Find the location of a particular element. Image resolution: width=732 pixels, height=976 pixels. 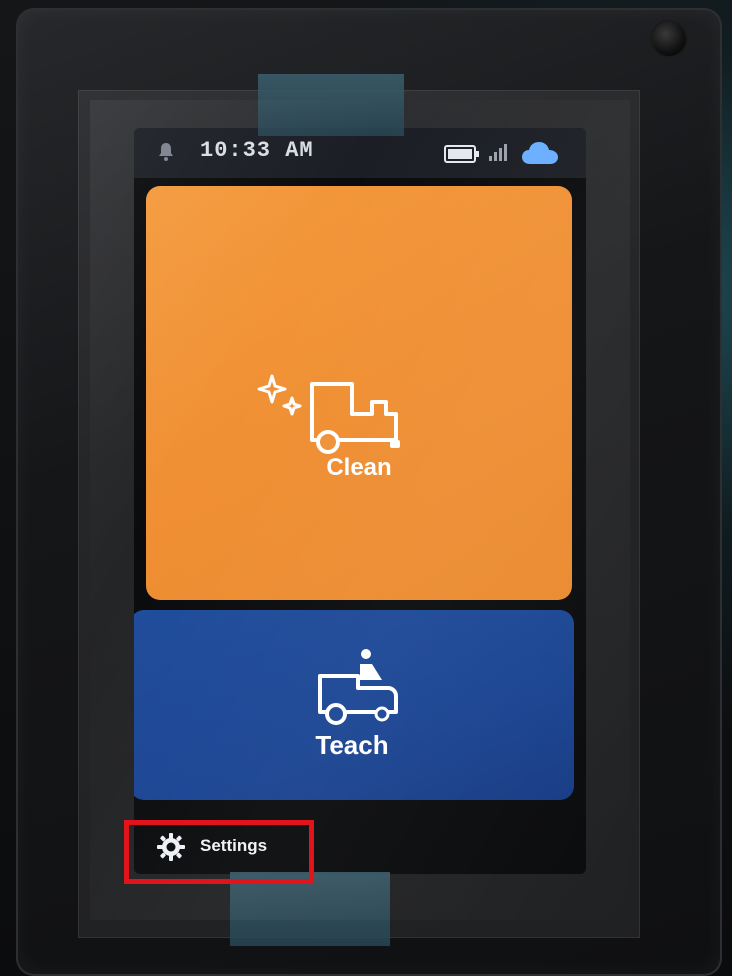

settings-highlight-box is located at coordinates (219, 852).